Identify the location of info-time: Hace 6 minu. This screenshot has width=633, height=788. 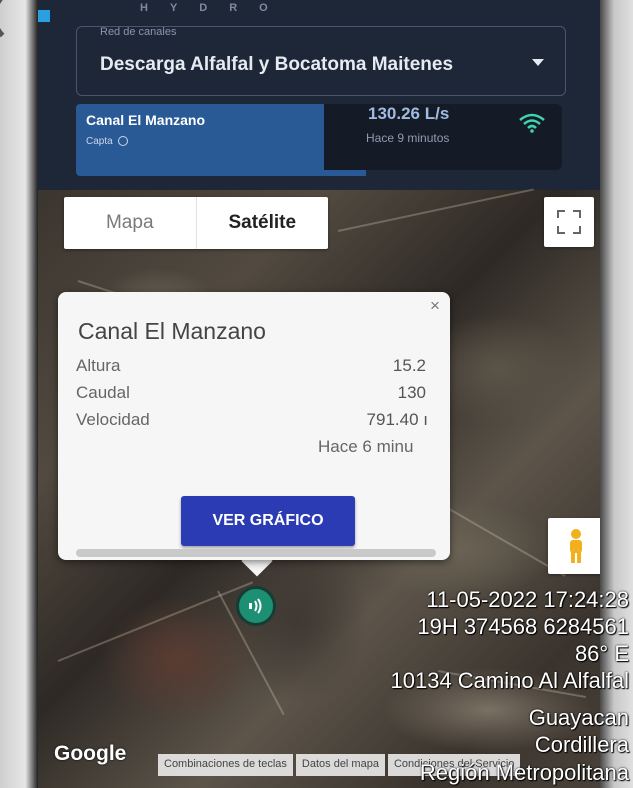
(366, 446).